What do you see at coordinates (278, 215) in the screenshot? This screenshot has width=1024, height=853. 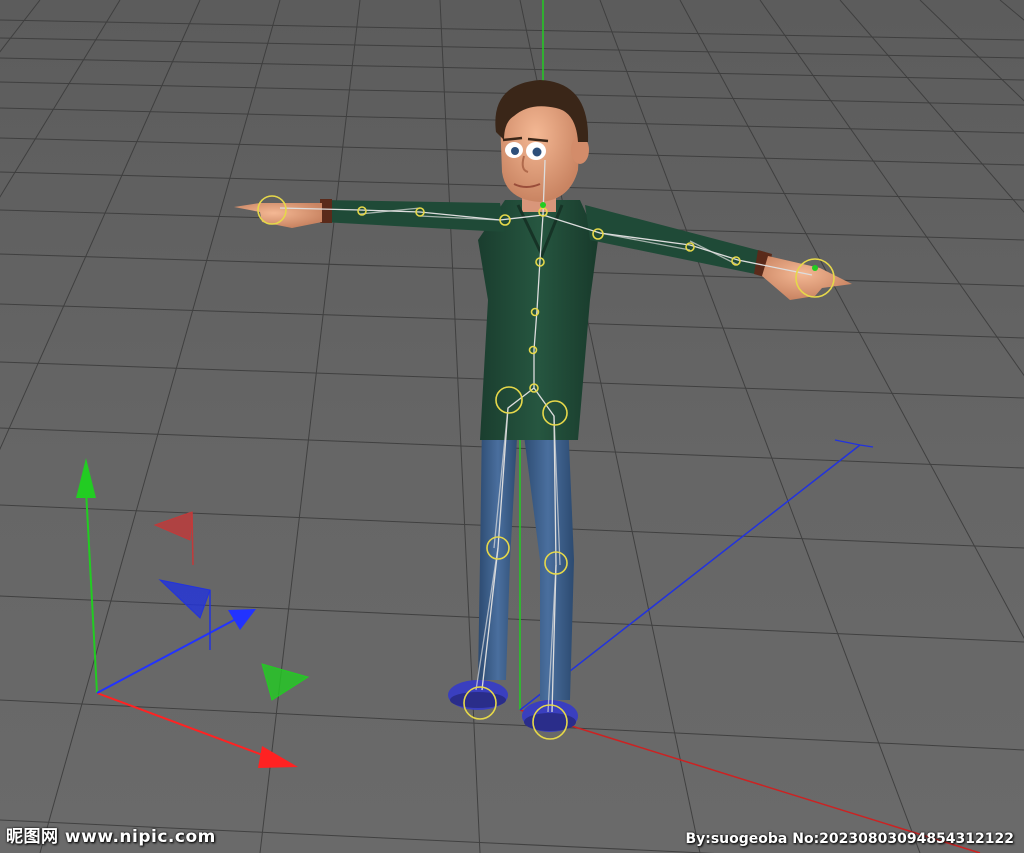 I see `left-hand` at bounding box center [278, 215].